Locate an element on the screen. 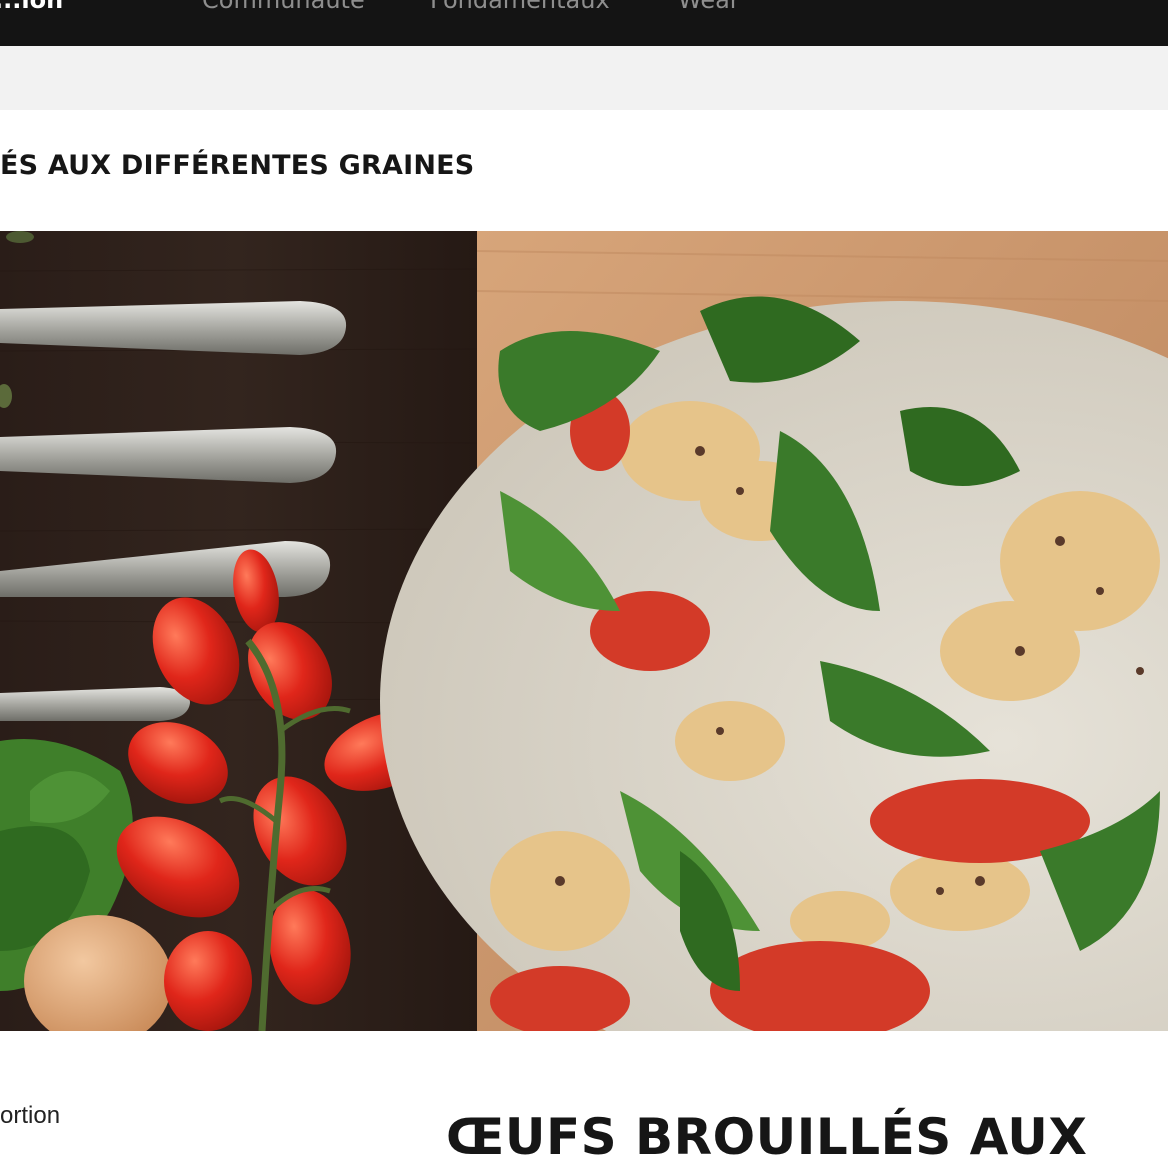  nav-item-communaute: Communauté is located at coordinates (283, 7).